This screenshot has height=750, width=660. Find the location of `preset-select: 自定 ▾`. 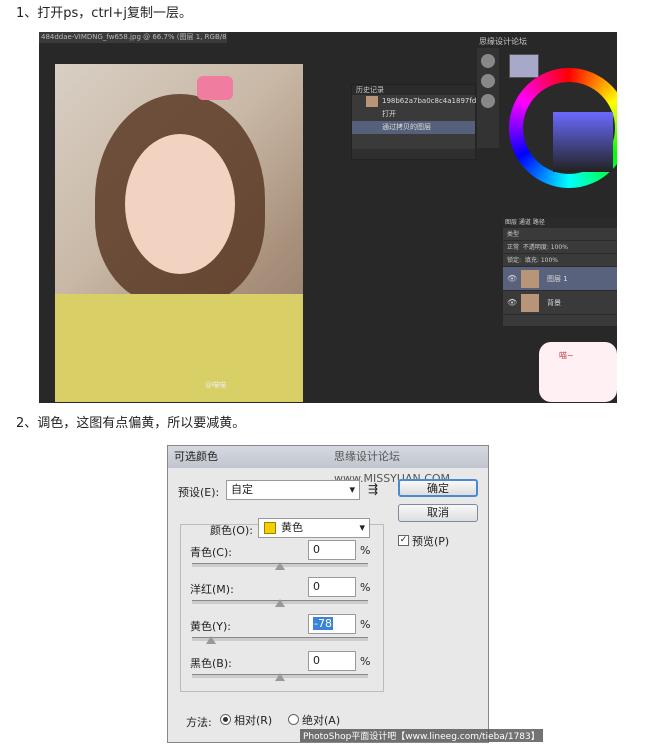

preset-select: 自定 ▾ is located at coordinates (293, 490).